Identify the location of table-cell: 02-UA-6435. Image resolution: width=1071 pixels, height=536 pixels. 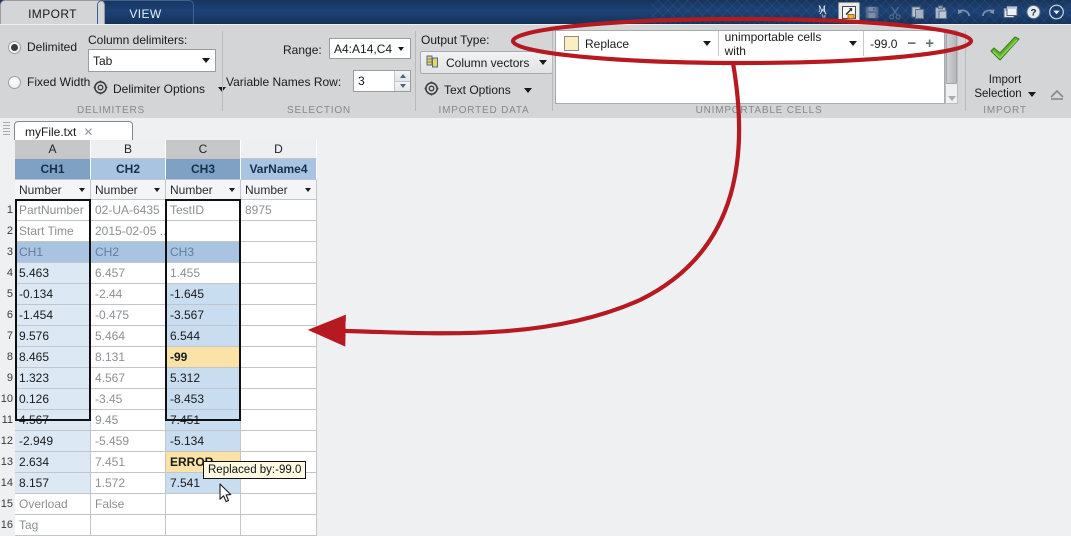
(128, 210).